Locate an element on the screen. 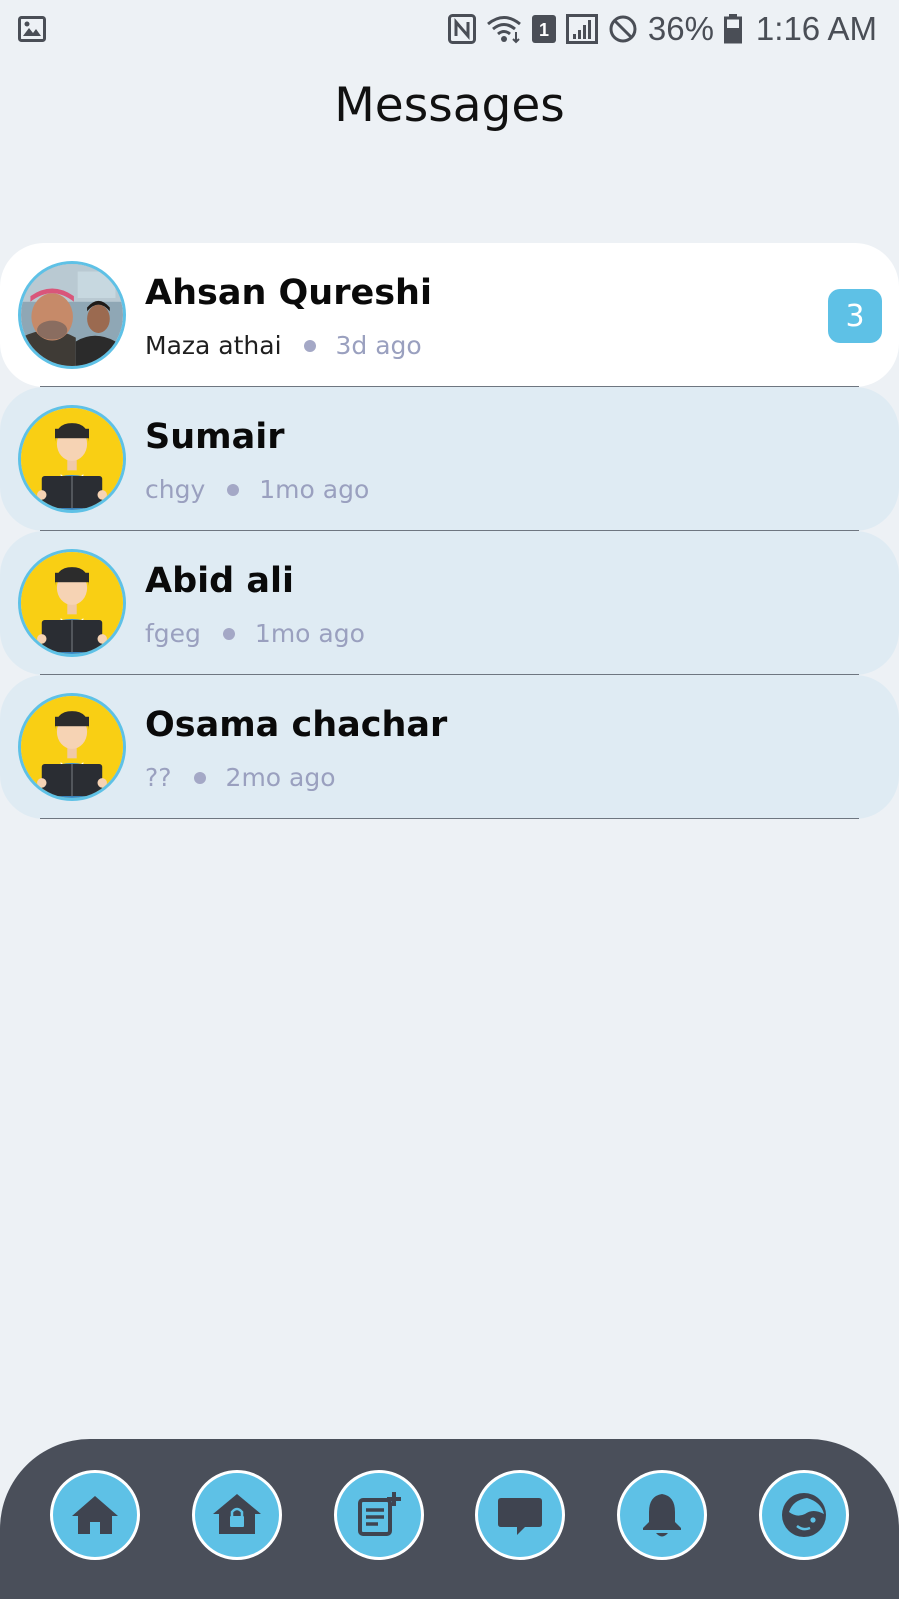  bottom-nav is located at coordinates (449, 1519).